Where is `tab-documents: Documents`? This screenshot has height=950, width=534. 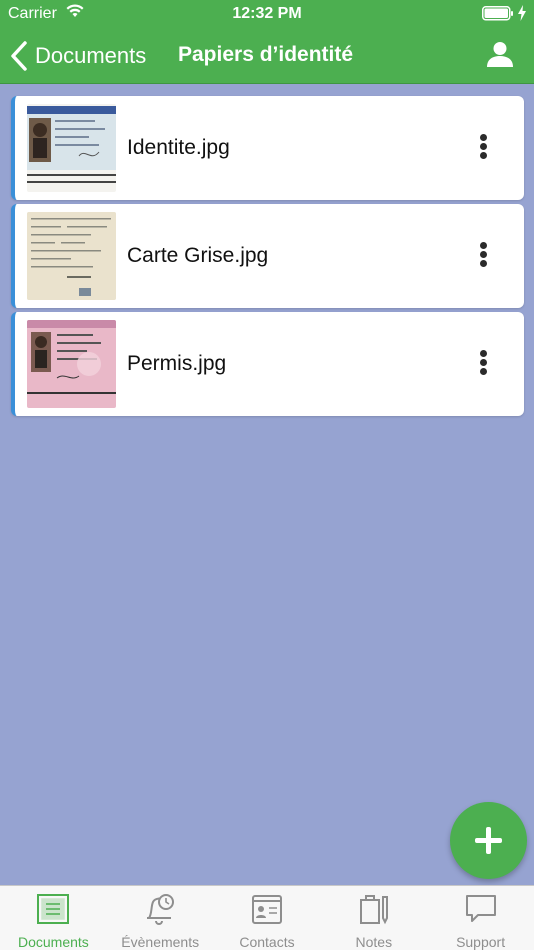 tab-documents: Documents is located at coordinates (53, 918).